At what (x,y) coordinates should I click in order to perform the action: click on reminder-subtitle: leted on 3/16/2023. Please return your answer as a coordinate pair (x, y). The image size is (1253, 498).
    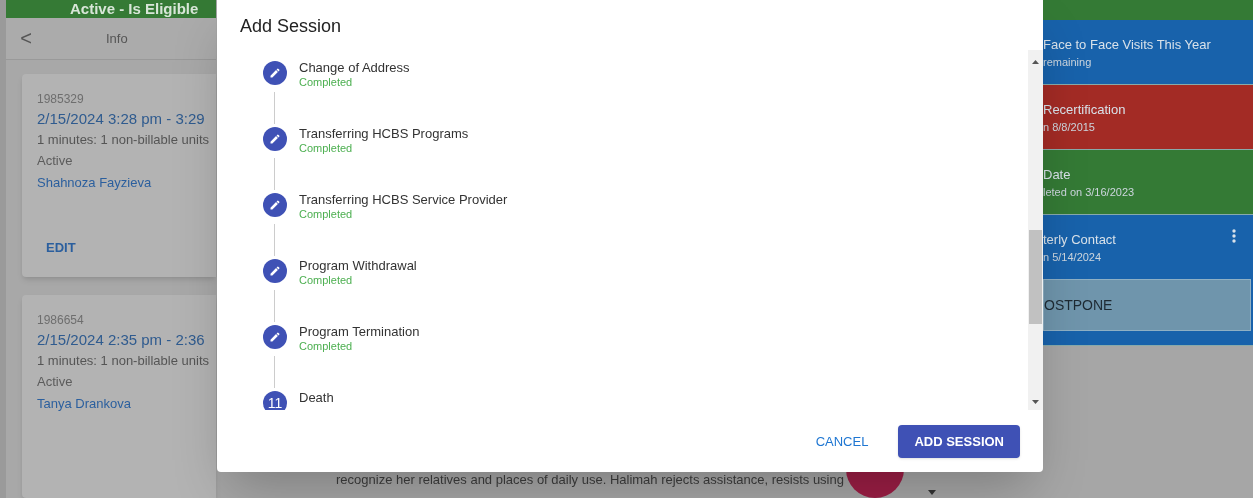
    Looking at the image, I should click on (1089, 192).